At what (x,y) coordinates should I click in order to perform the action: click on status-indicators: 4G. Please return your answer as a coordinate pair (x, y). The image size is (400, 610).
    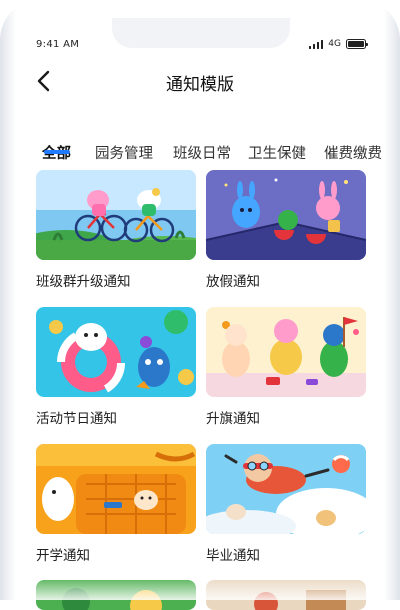
    Looking at the image, I should click on (338, 44).